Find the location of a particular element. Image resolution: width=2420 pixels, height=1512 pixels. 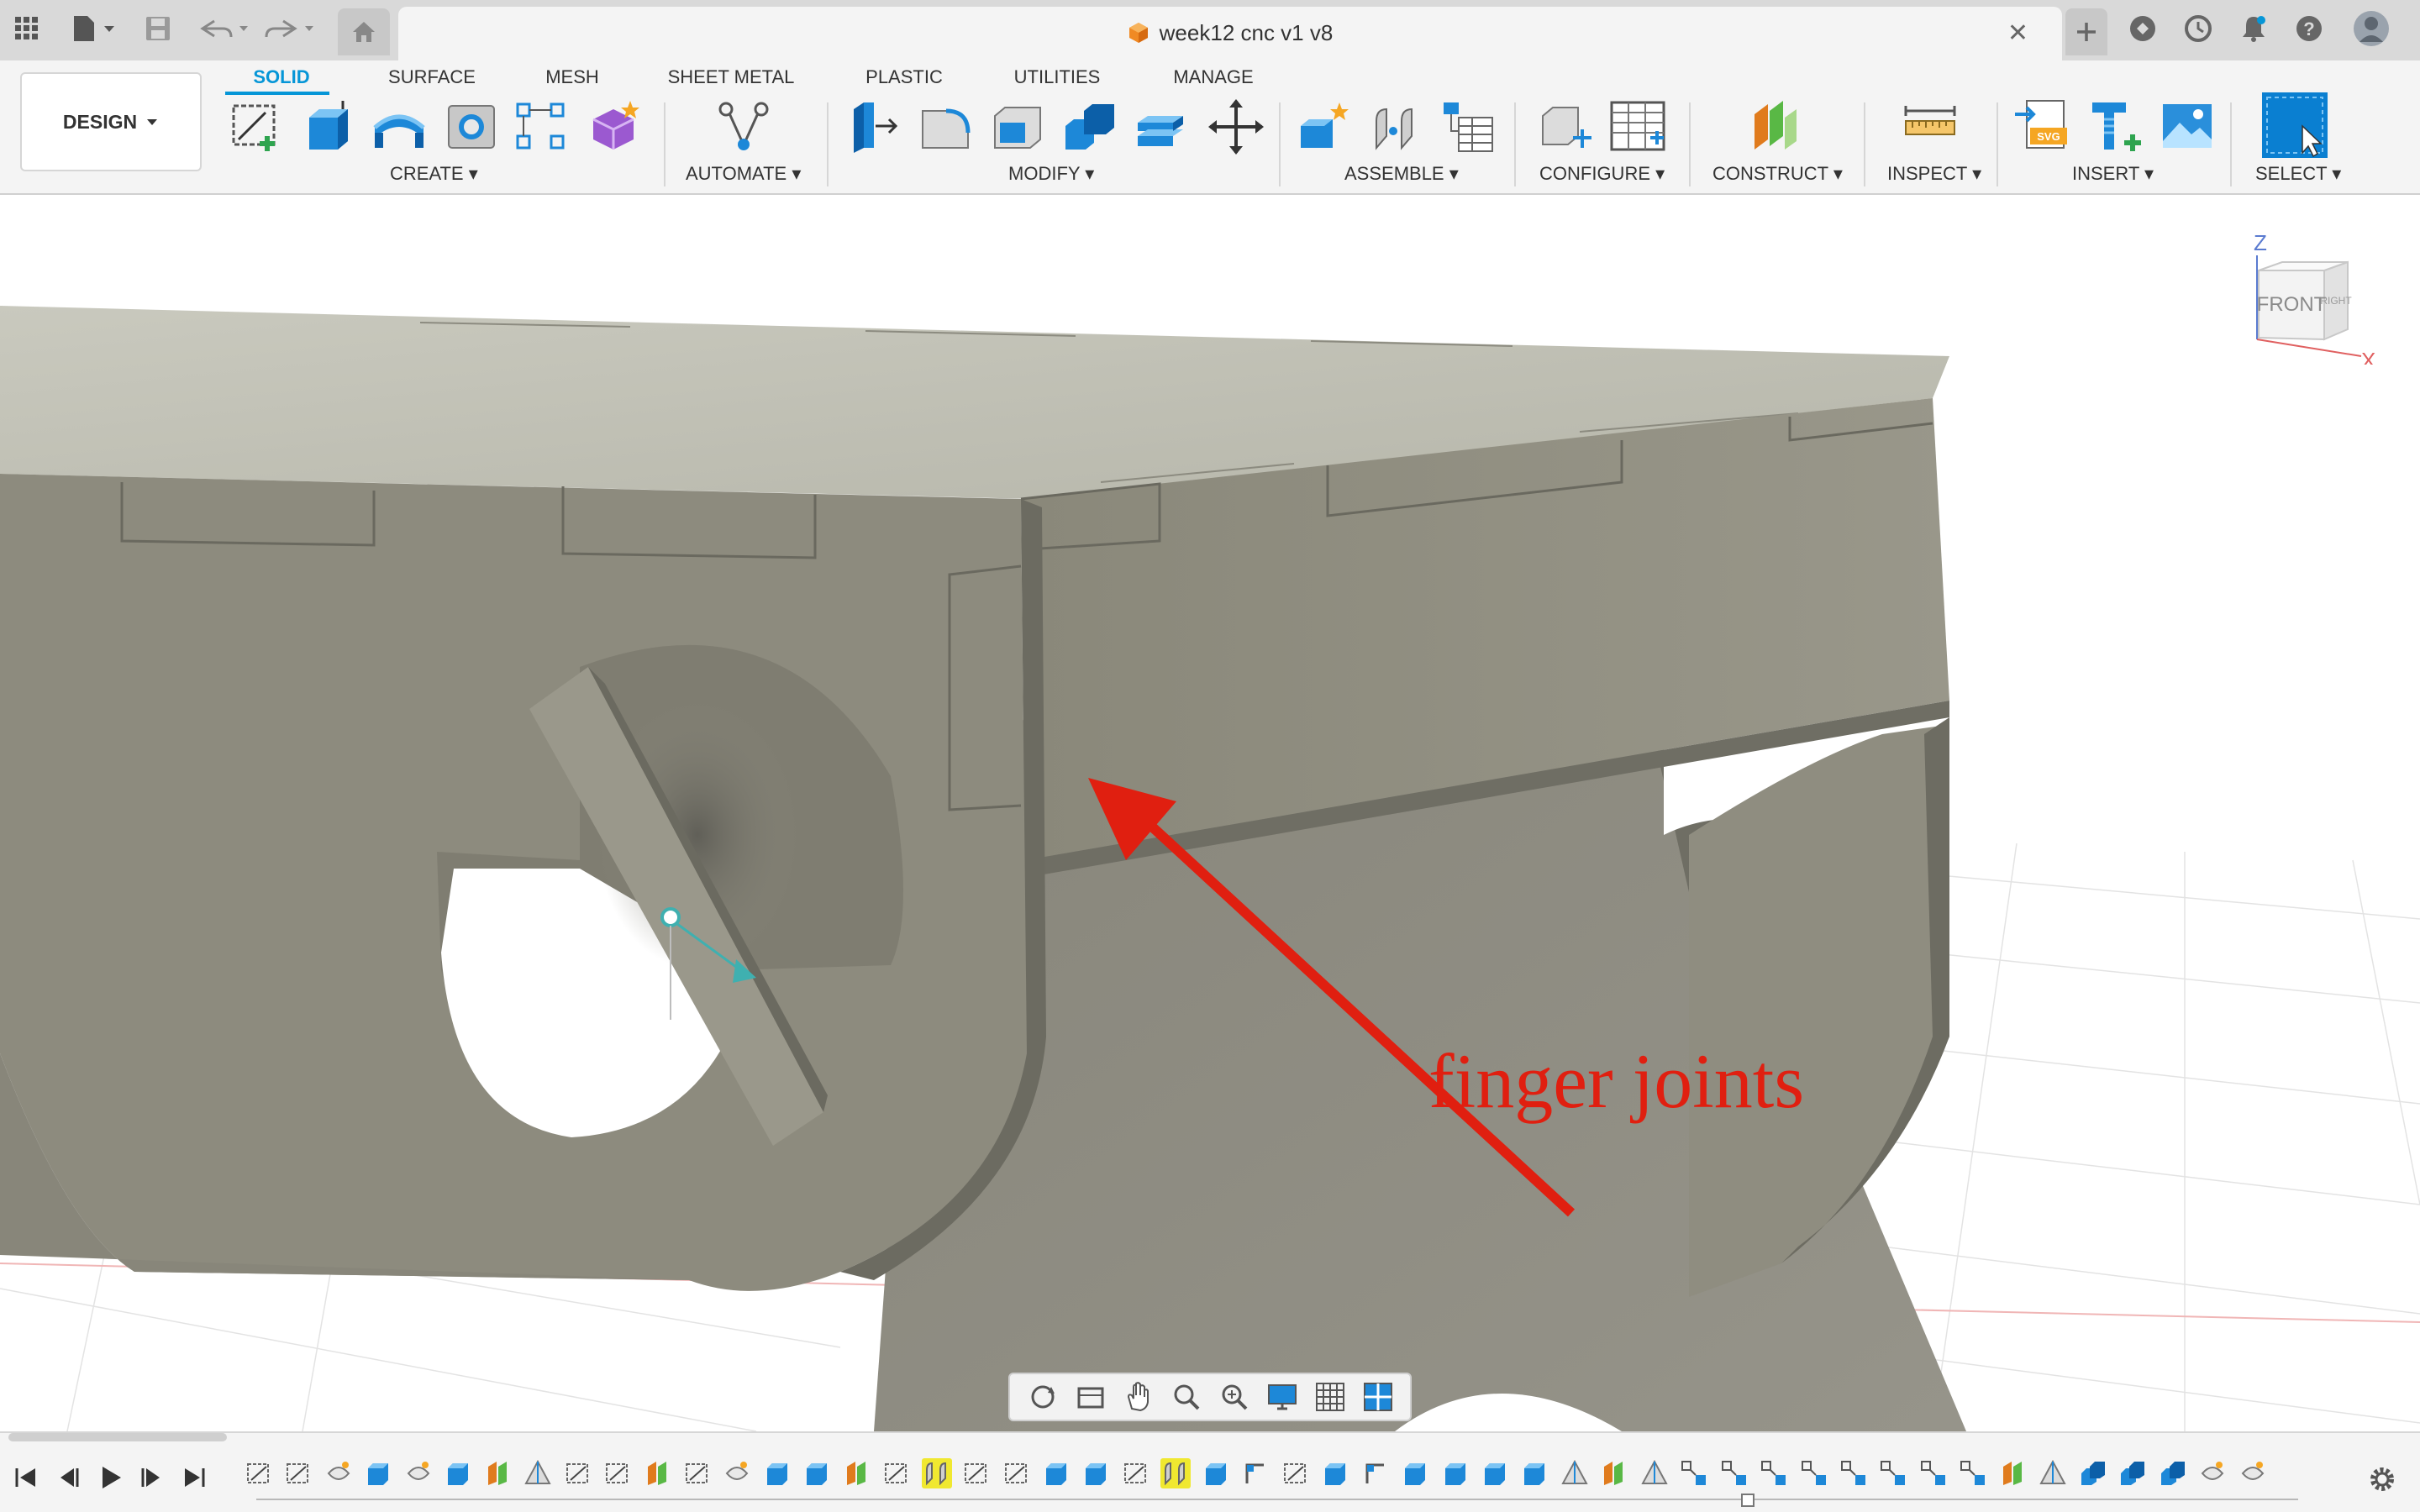

automate-menu: AUTOMATE ▾ is located at coordinates (743, 174).